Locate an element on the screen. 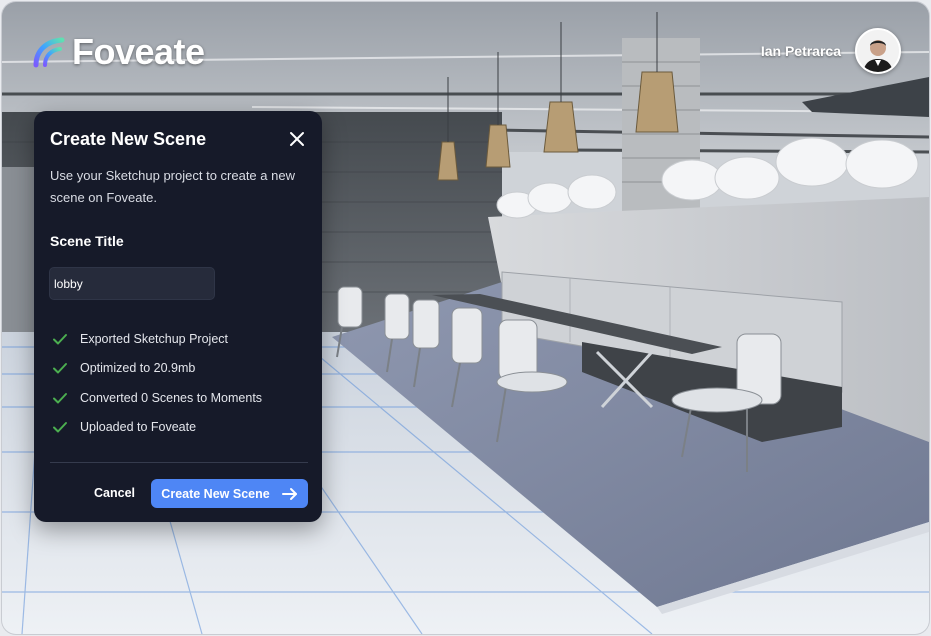  user-portrait-icon is located at coordinates (878, 51).